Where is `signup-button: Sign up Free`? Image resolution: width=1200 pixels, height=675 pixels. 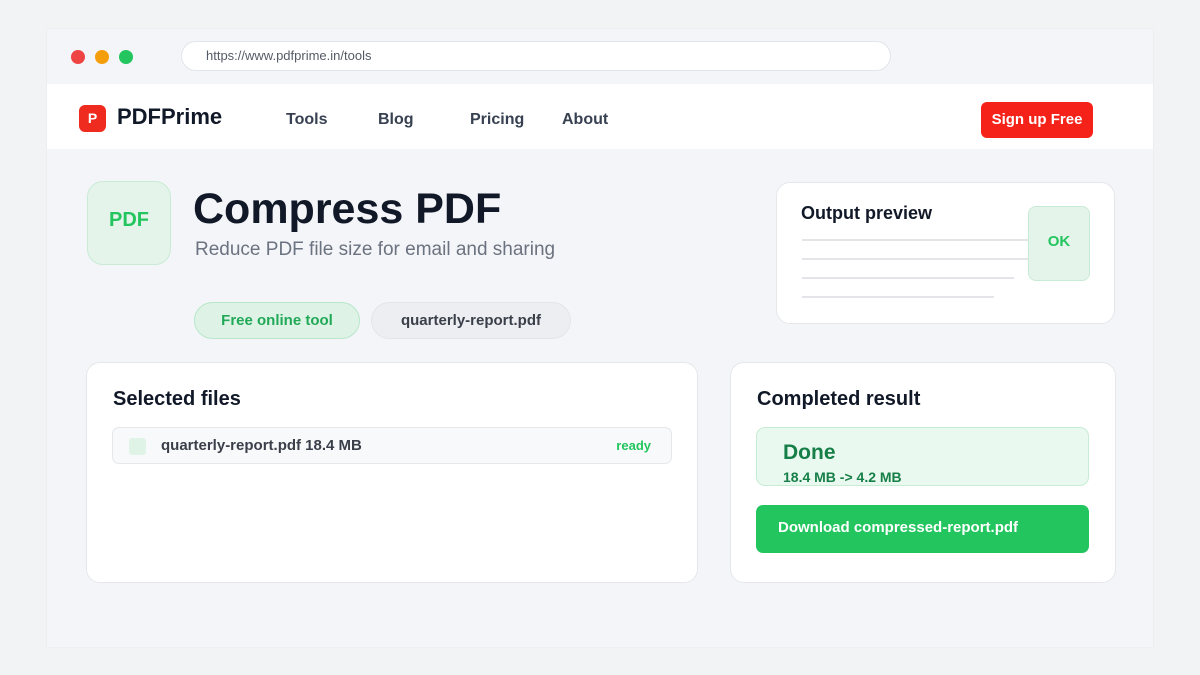 signup-button: Sign up Free is located at coordinates (1037, 120).